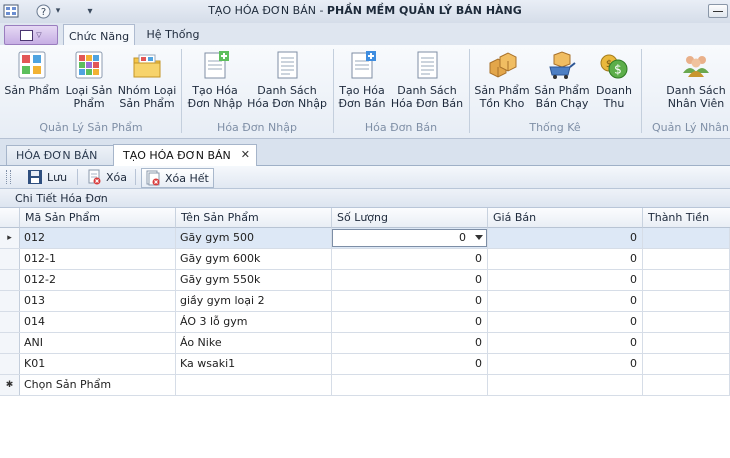 The width and height of the screenshot is (730, 458). Describe the element at coordinates (10, 385) in the screenshot. I see `new-row-indicator: ✱` at that location.